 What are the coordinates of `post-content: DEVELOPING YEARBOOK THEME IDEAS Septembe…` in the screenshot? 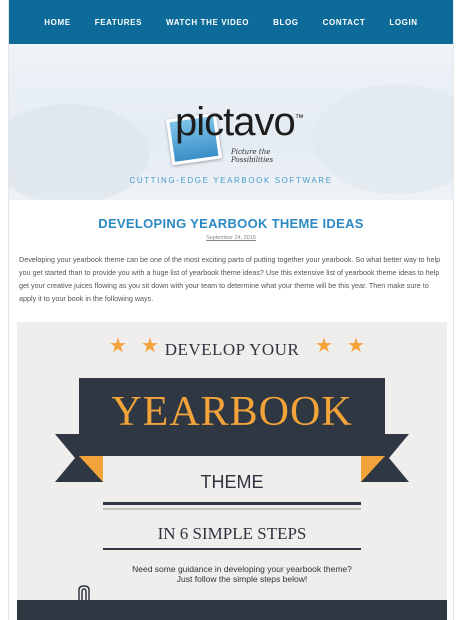 It's located at (231, 260).